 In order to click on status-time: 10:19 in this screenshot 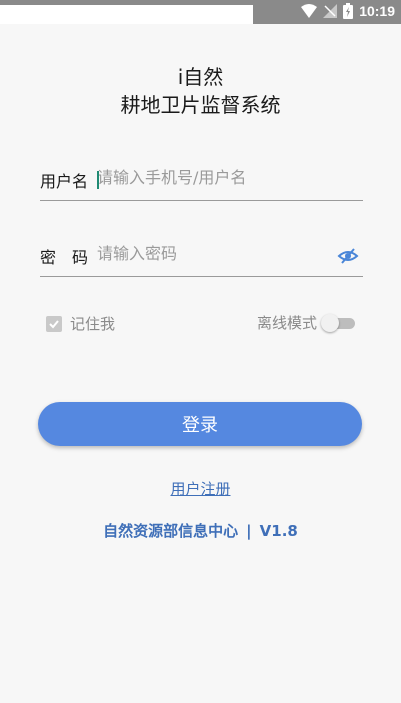, I will do `click(377, 11)`.